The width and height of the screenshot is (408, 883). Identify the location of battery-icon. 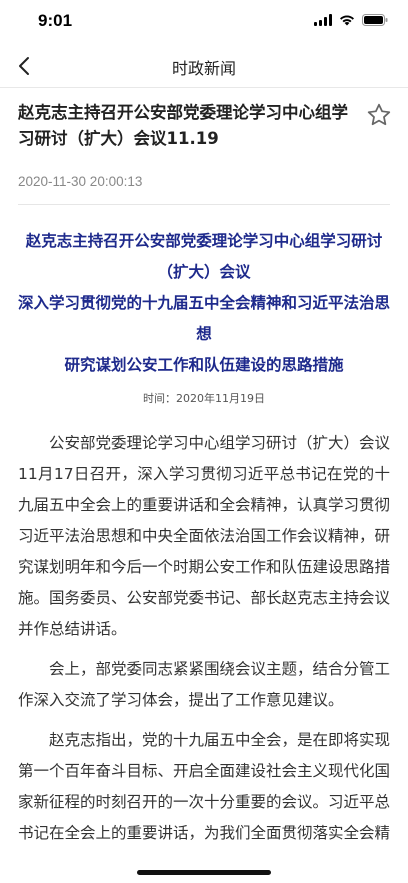
(375, 20).